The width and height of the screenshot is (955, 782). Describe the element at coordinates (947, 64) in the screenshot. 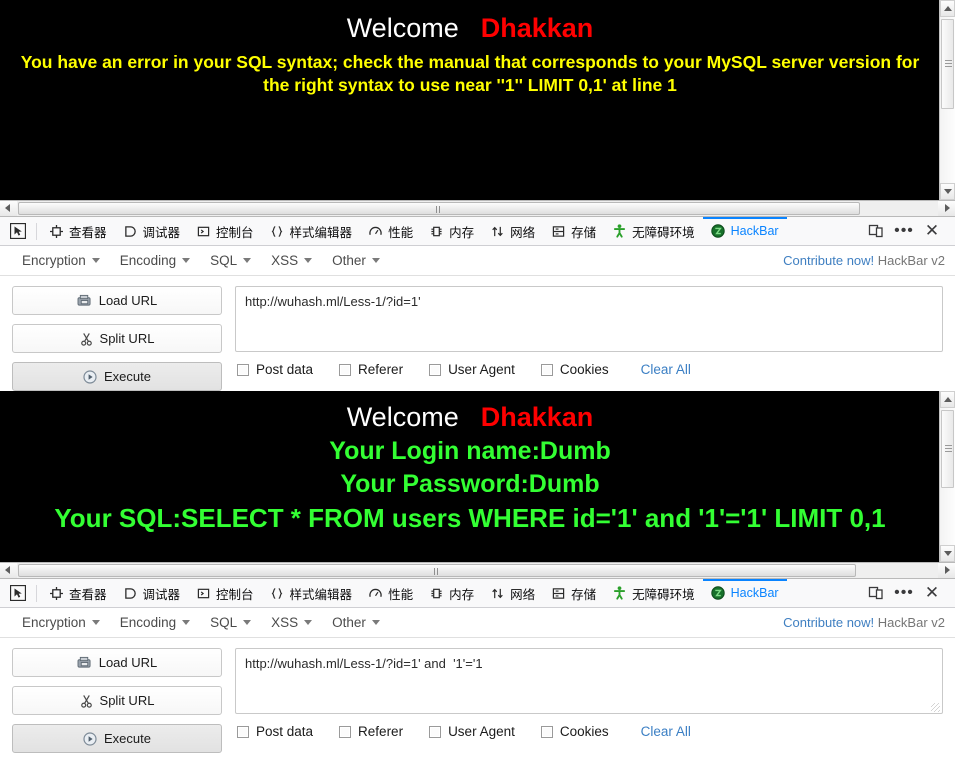

I see `scroll-thumb-top` at that location.